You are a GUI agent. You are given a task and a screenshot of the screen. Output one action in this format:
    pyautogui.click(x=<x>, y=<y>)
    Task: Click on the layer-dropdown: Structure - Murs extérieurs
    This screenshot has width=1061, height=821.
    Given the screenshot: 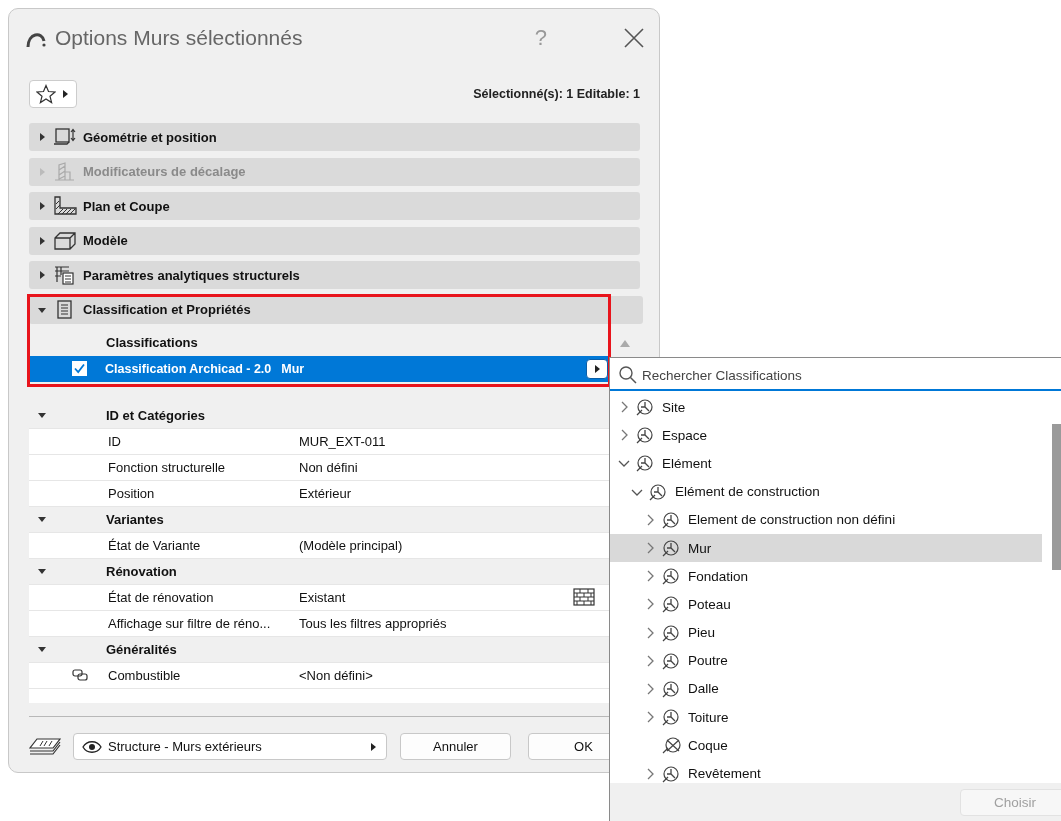 What is the action you would take?
    pyautogui.click(x=230, y=747)
    